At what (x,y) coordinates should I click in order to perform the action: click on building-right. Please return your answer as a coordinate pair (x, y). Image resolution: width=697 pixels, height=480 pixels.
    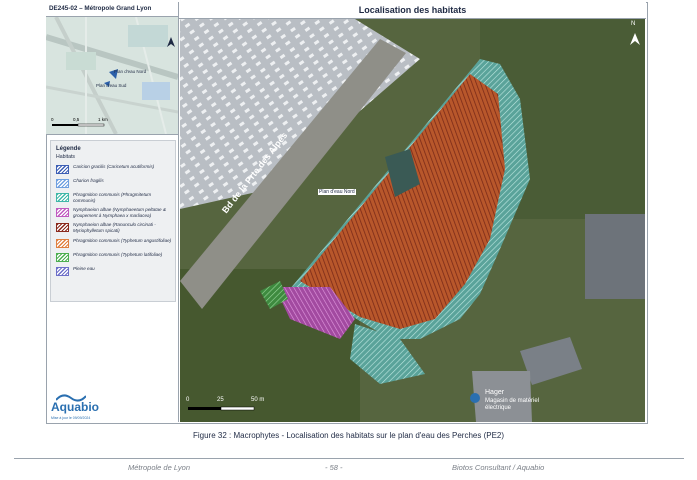
    Looking at the image, I should click on (615, 256).